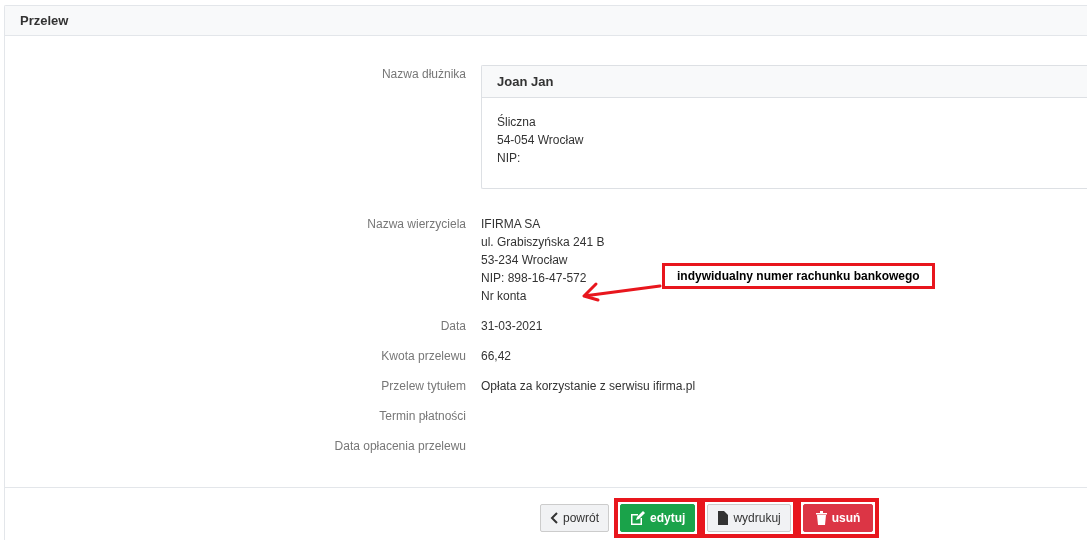 Image resolution: width=1088 pixels, height=540 pixels. Describe the element at coordinates (534, 278) in the screenshot. I see `creditor-line: NIP: 898-16-47-572` at that location.